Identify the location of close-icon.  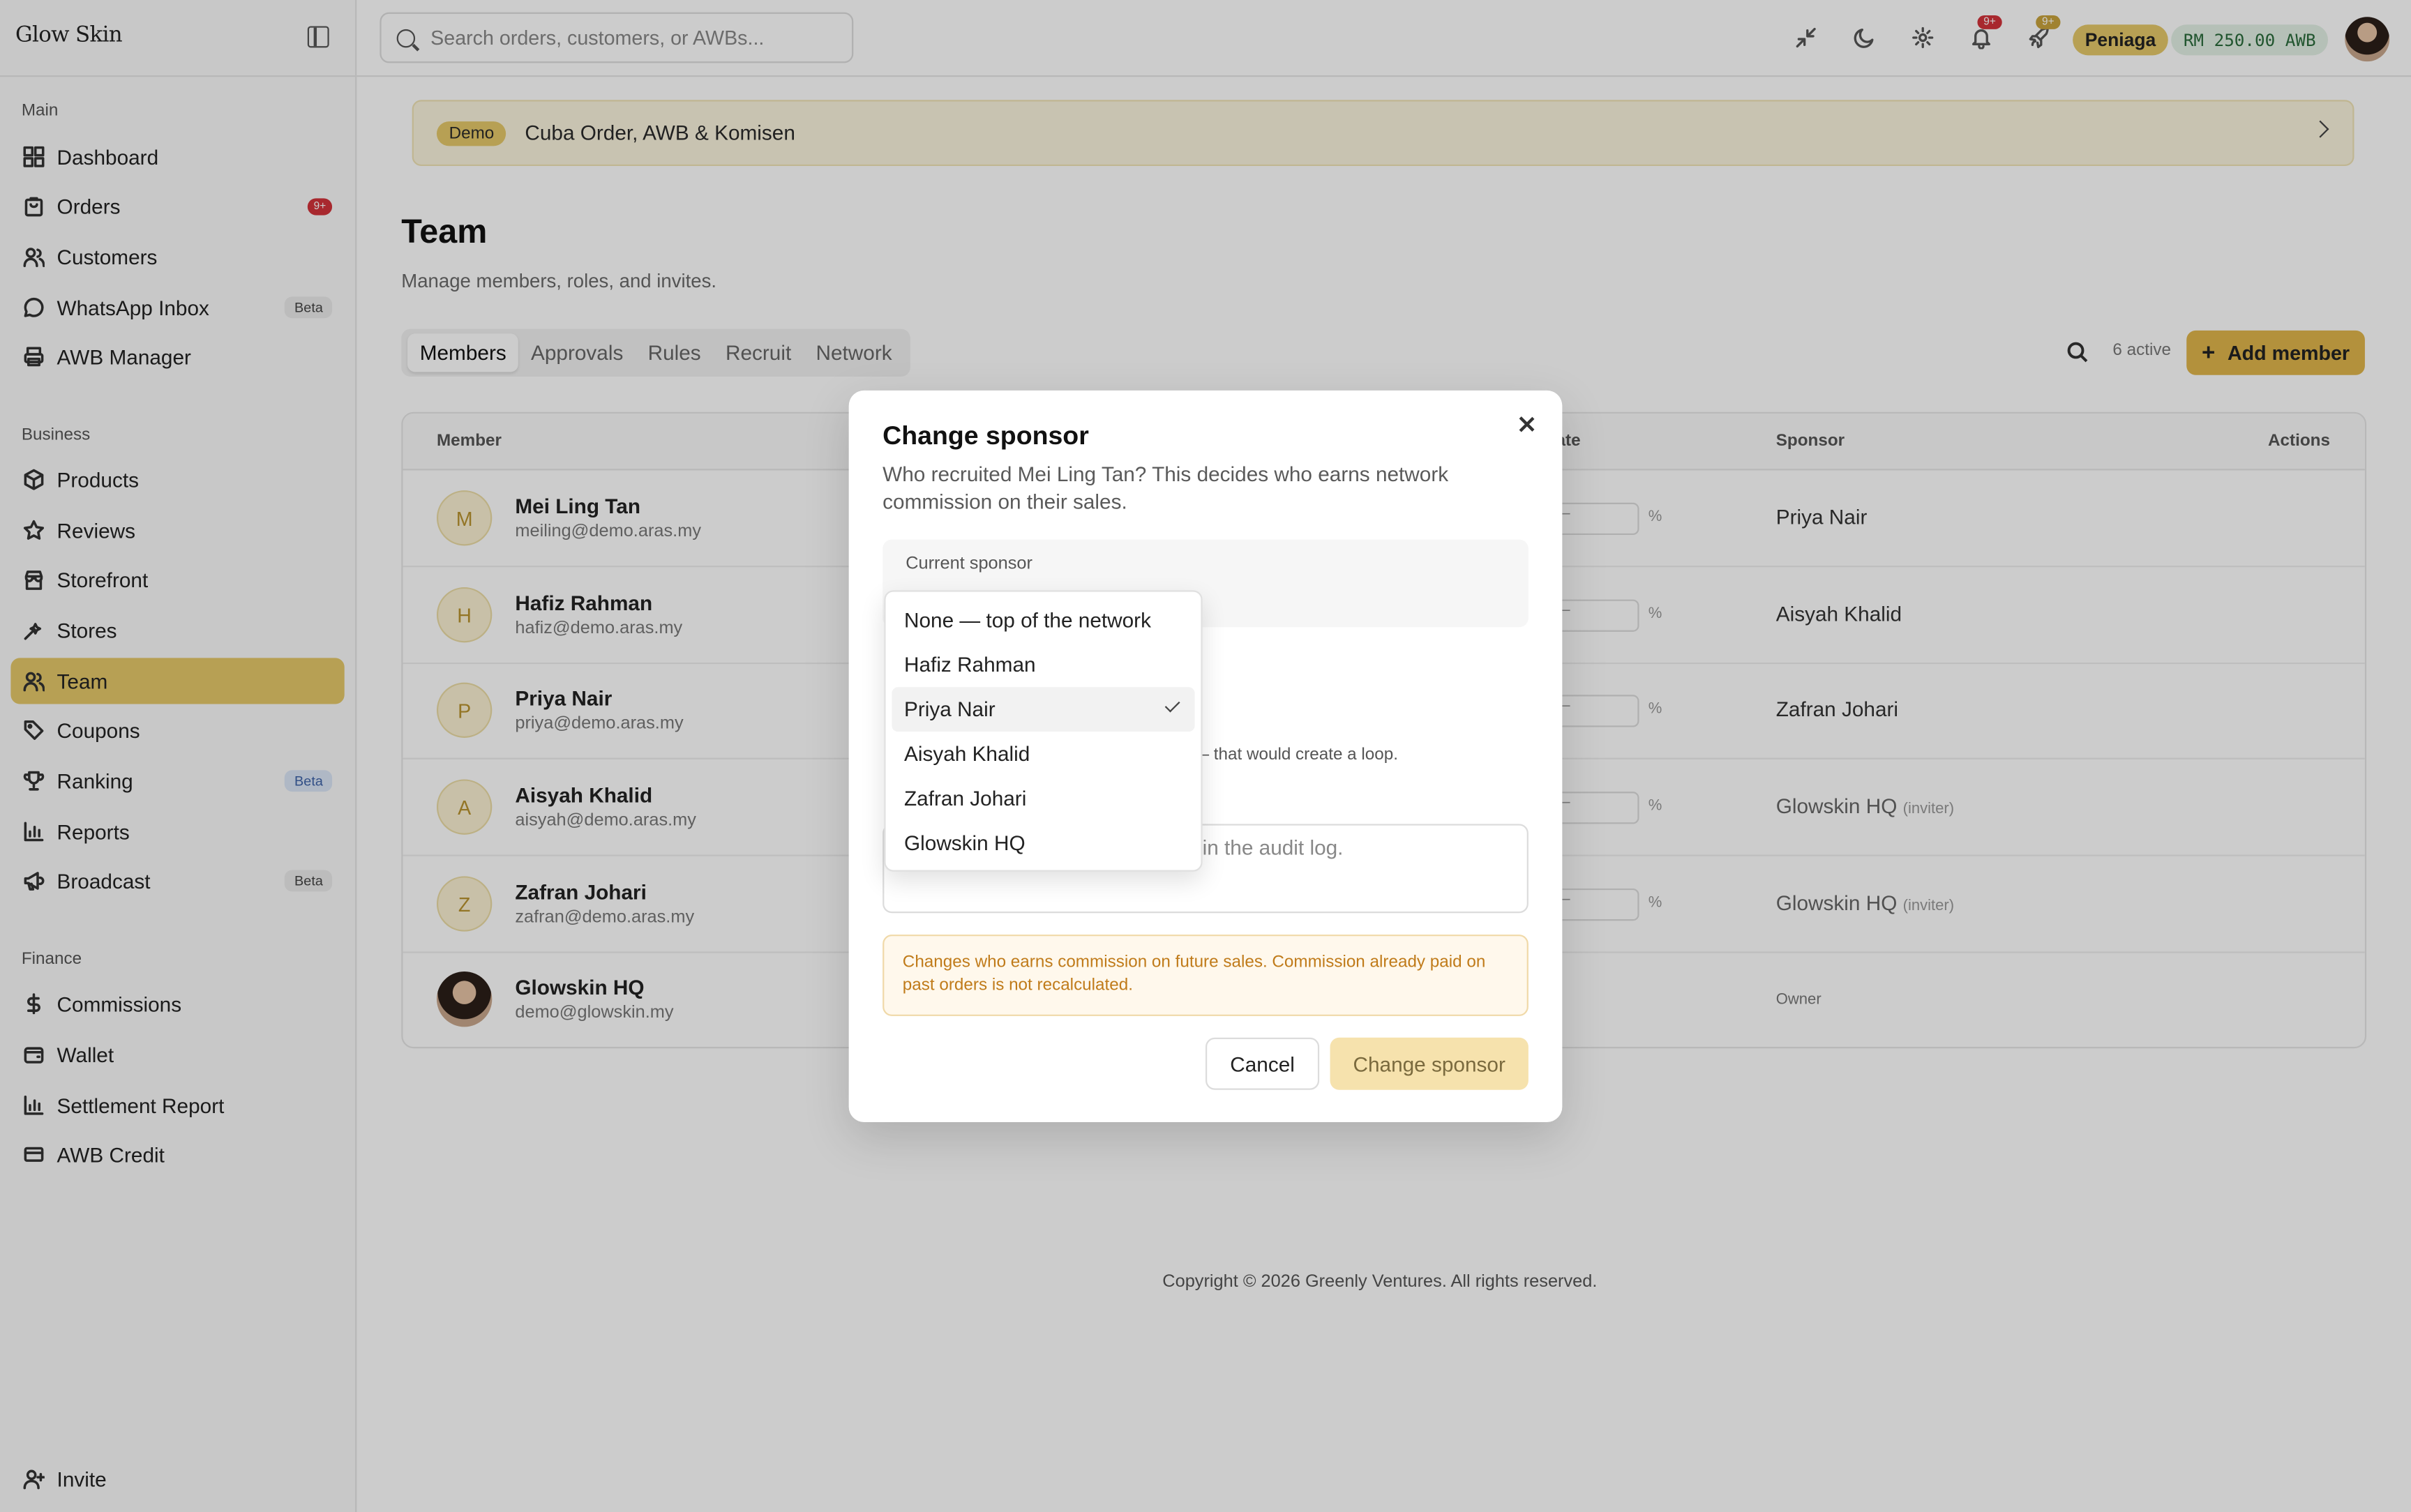
(1527, 426).